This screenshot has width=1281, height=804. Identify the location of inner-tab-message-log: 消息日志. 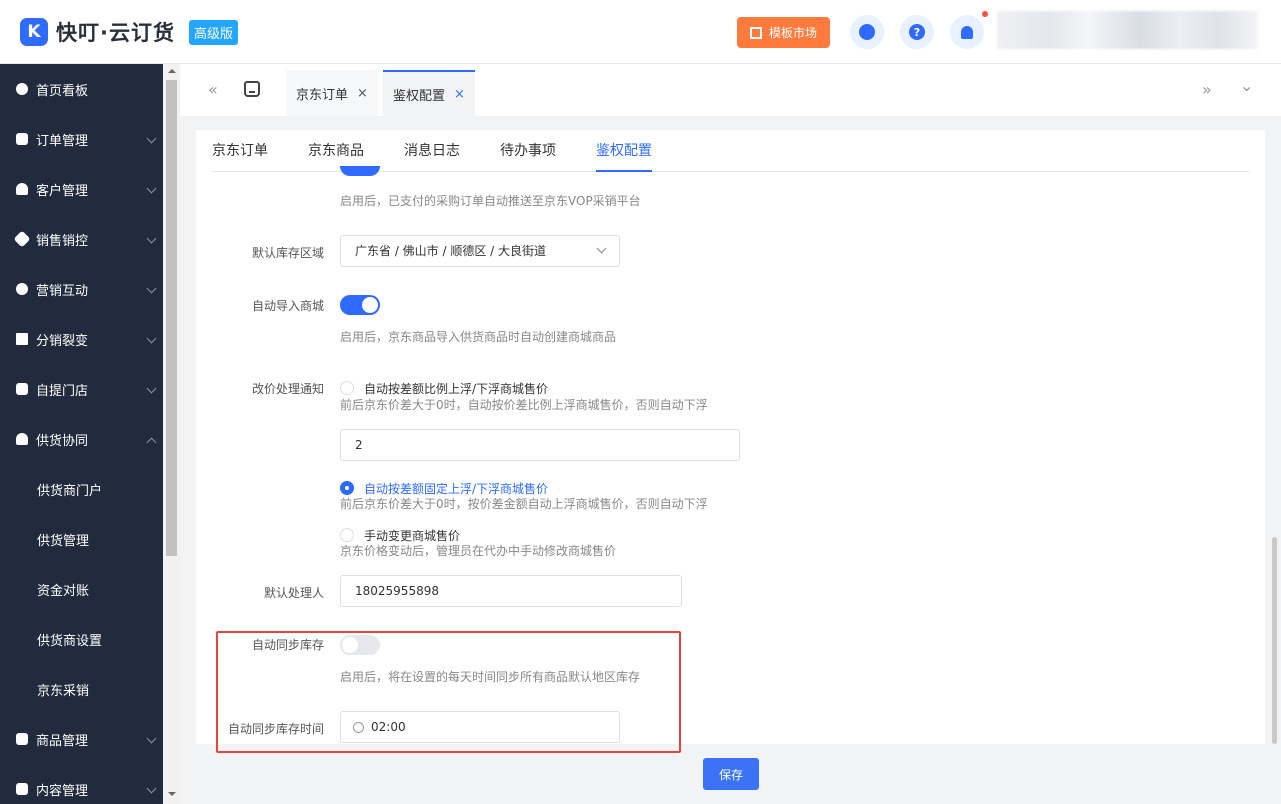
(432, 151).